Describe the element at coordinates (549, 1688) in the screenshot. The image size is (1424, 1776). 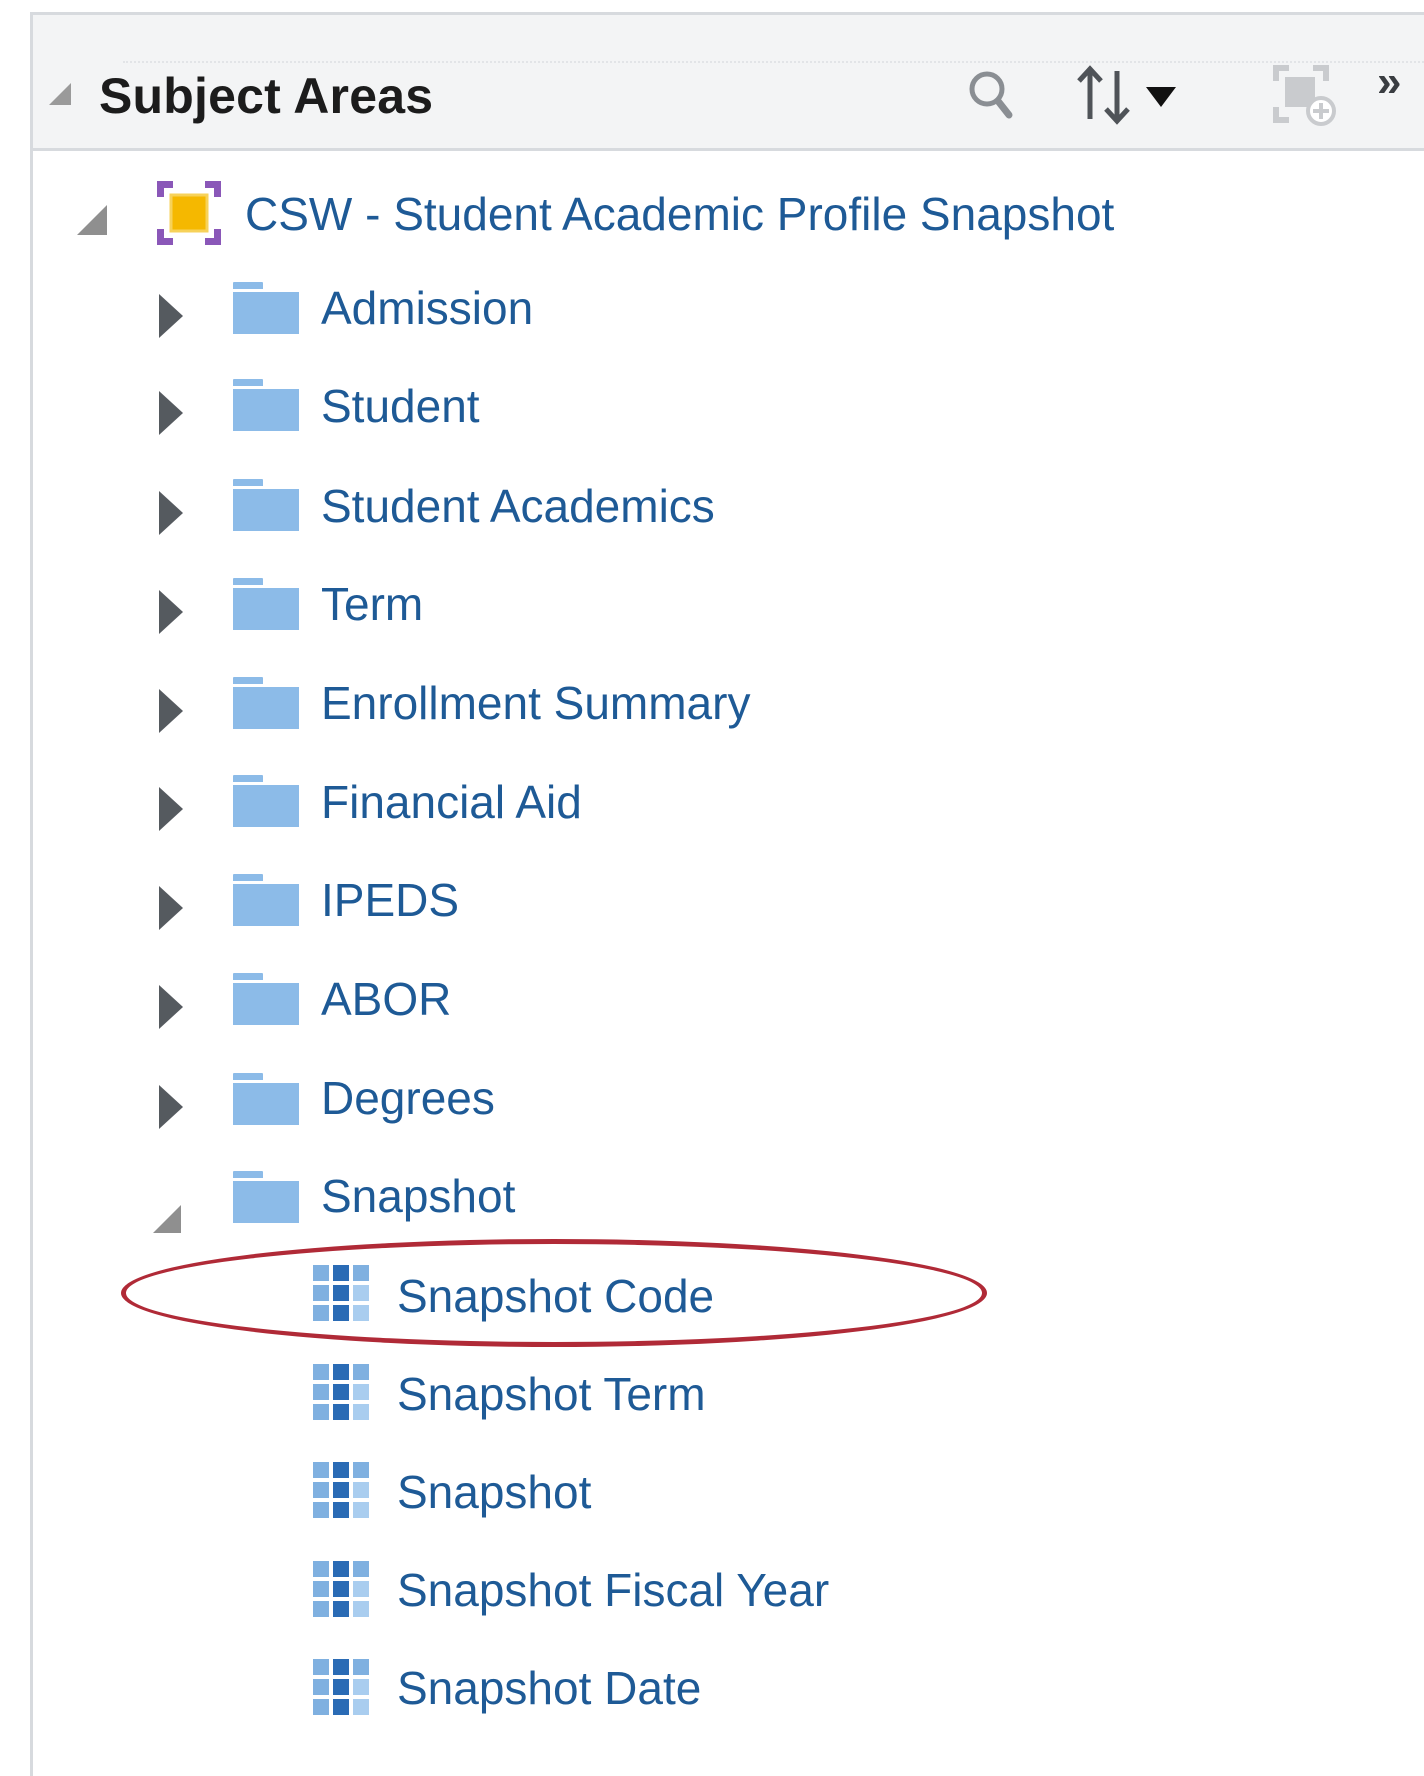
I see `column-label: Snapshot Date` at that location.